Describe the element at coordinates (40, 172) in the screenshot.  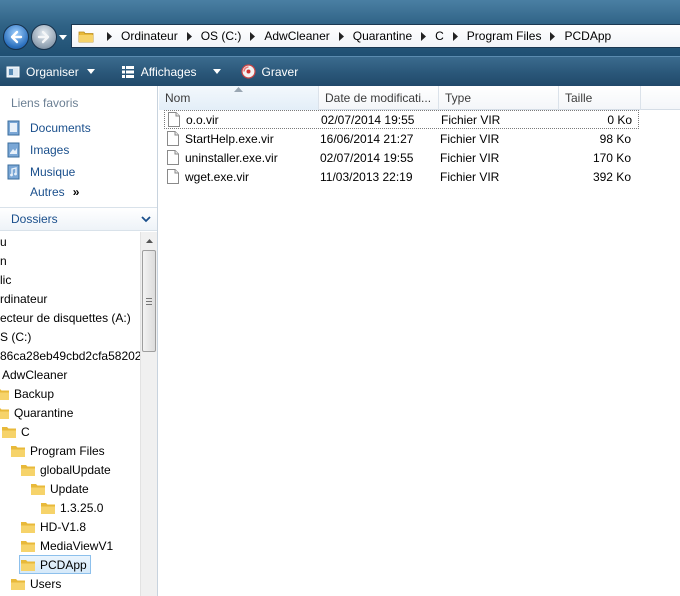
I see `favorite-link-music: Musique` at that location.